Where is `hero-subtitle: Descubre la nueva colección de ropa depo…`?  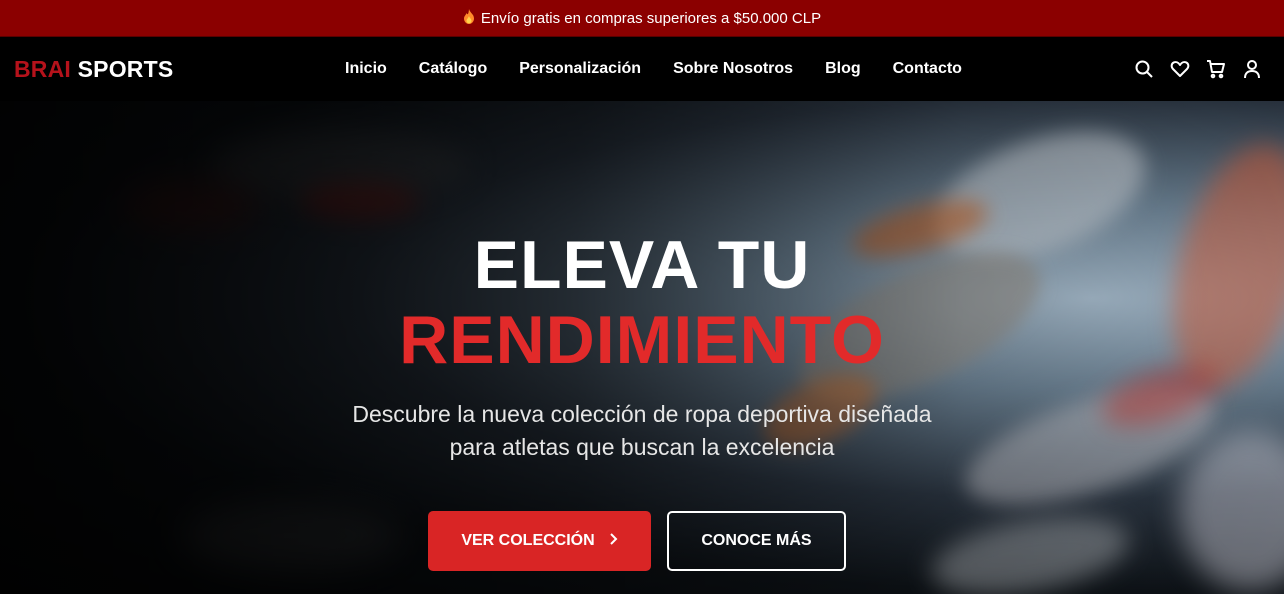 hero-subtitle: Descubre la nueva colección de ropa depo… is located at coordinates (642, 431).